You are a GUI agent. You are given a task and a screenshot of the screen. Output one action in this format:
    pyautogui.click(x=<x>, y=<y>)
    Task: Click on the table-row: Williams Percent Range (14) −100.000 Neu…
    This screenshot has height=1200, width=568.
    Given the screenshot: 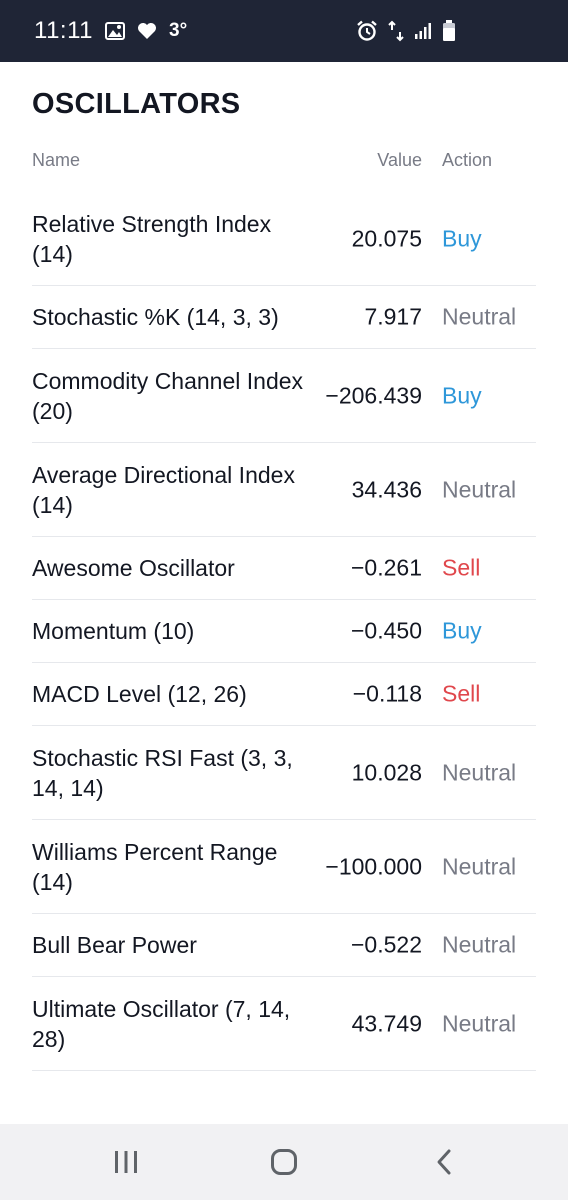 What is the action you would take?
    pyautogui.click(x=284, y=867)
    